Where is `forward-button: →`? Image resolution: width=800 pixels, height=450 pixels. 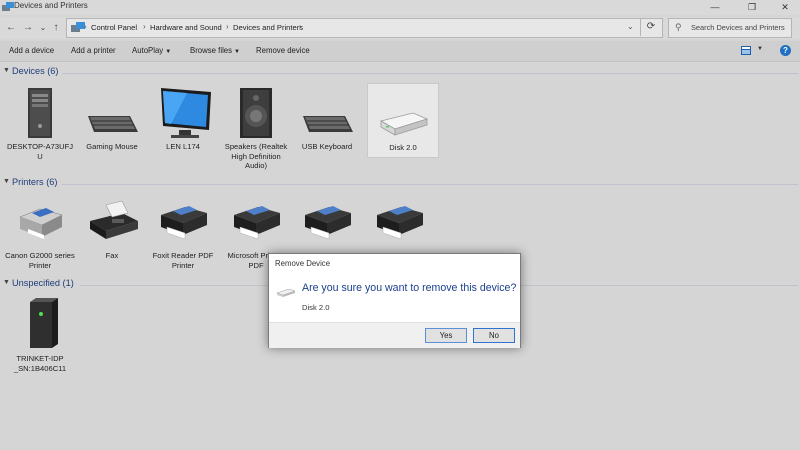 forward-button: → is located at coordinates (28, 28).